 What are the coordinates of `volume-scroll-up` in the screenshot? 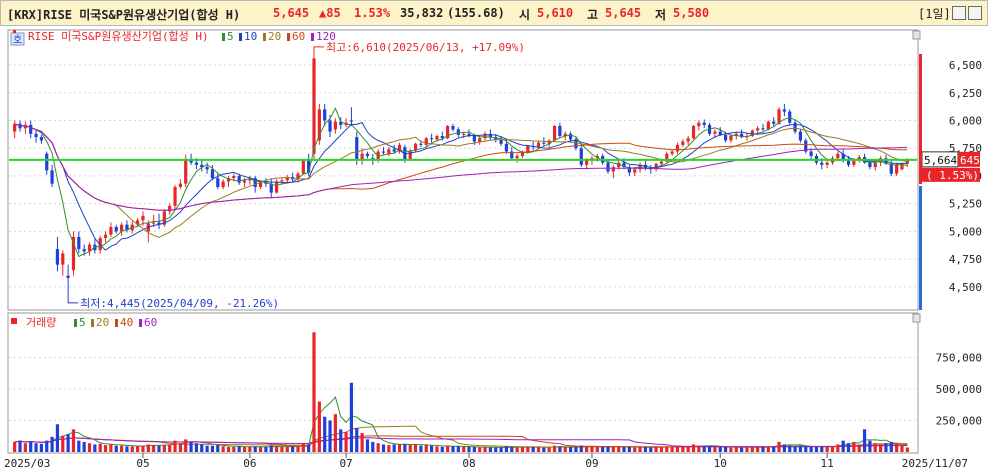 It's located at (916, 318).